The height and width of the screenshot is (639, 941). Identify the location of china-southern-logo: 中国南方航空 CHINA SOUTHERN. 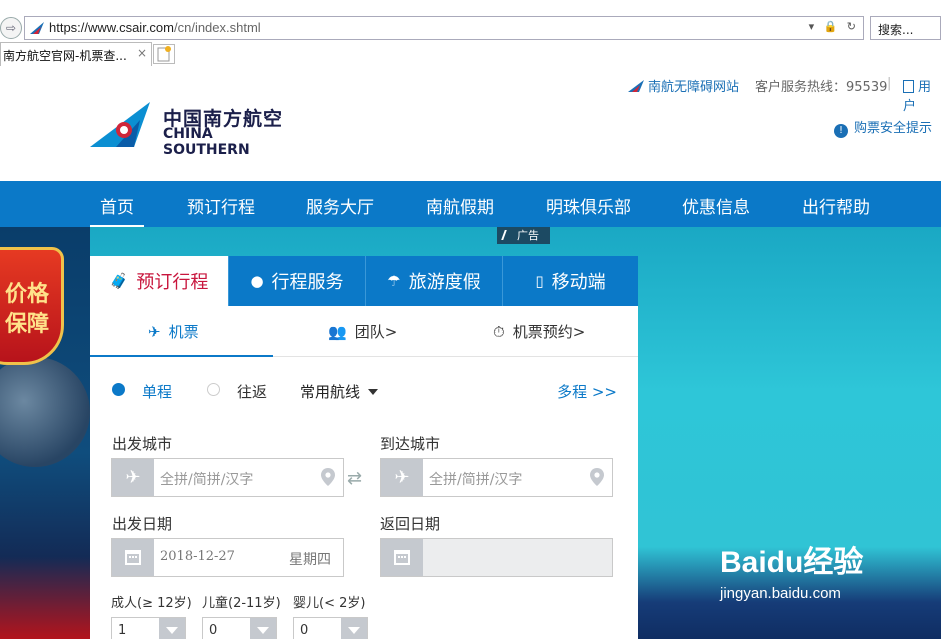
(192, 130).